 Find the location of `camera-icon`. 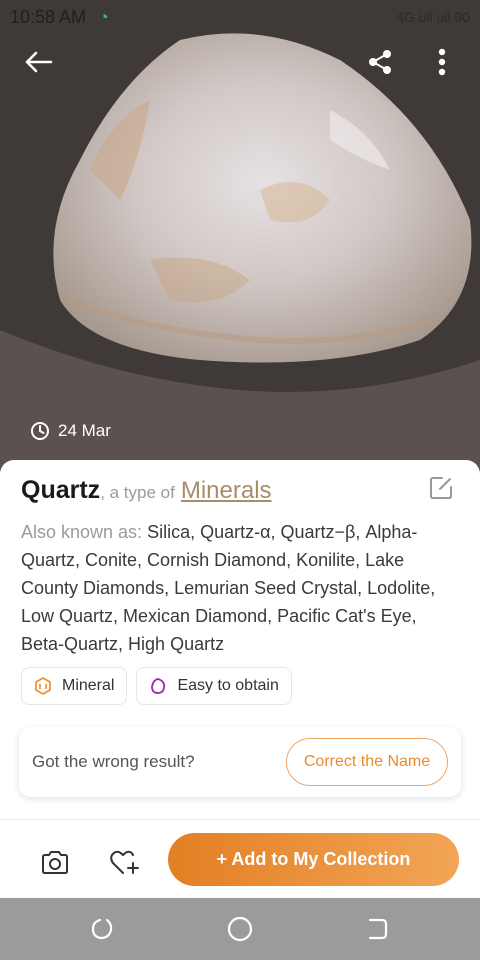

camera-icon is located at coordinates (55, 862).